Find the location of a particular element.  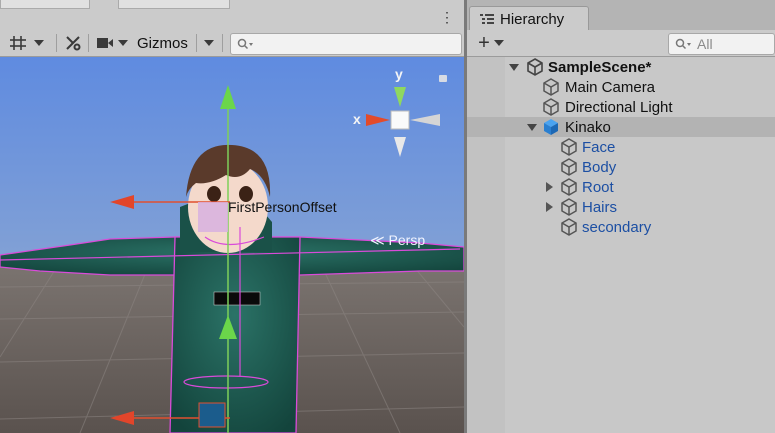

camera-dropdown-arrow is located at coordinates (123, 43).